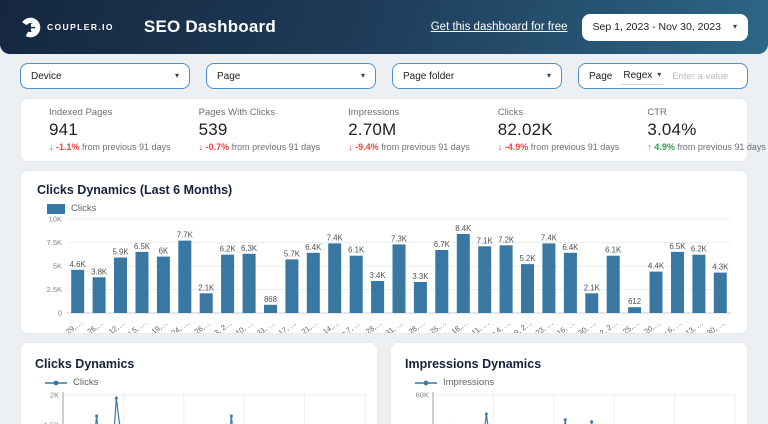  I want to click on kpi-value: 3.04%, so click(672, 129).